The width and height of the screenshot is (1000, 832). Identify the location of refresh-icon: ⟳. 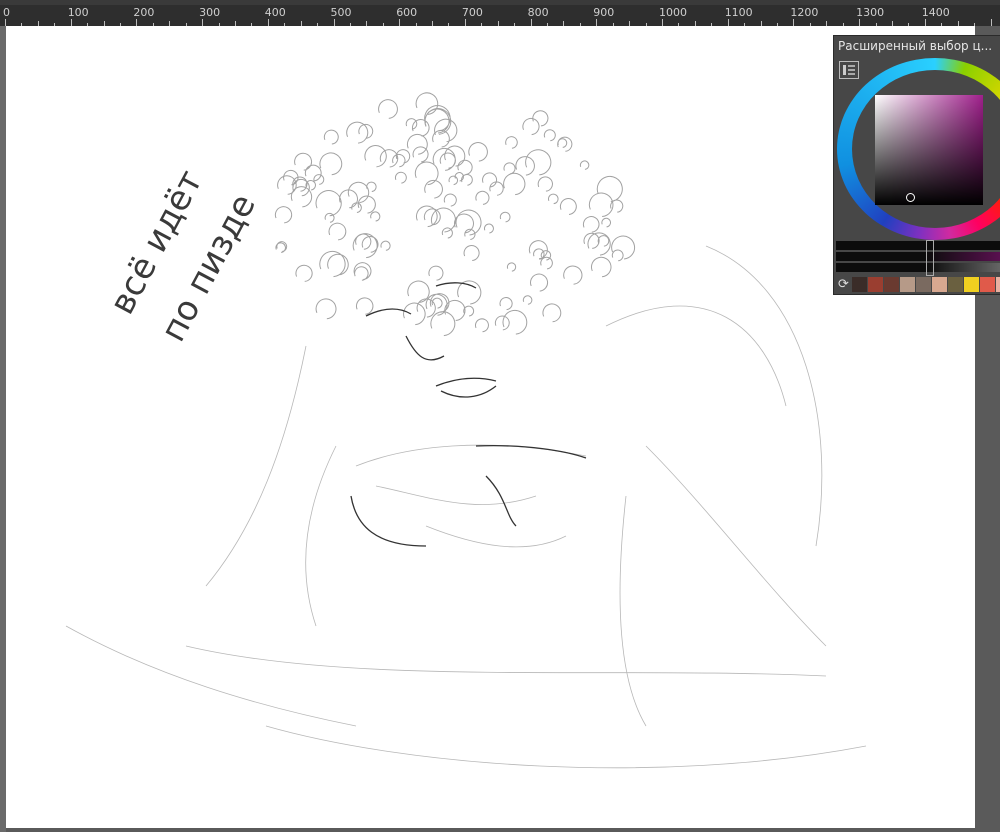
(843, 284).